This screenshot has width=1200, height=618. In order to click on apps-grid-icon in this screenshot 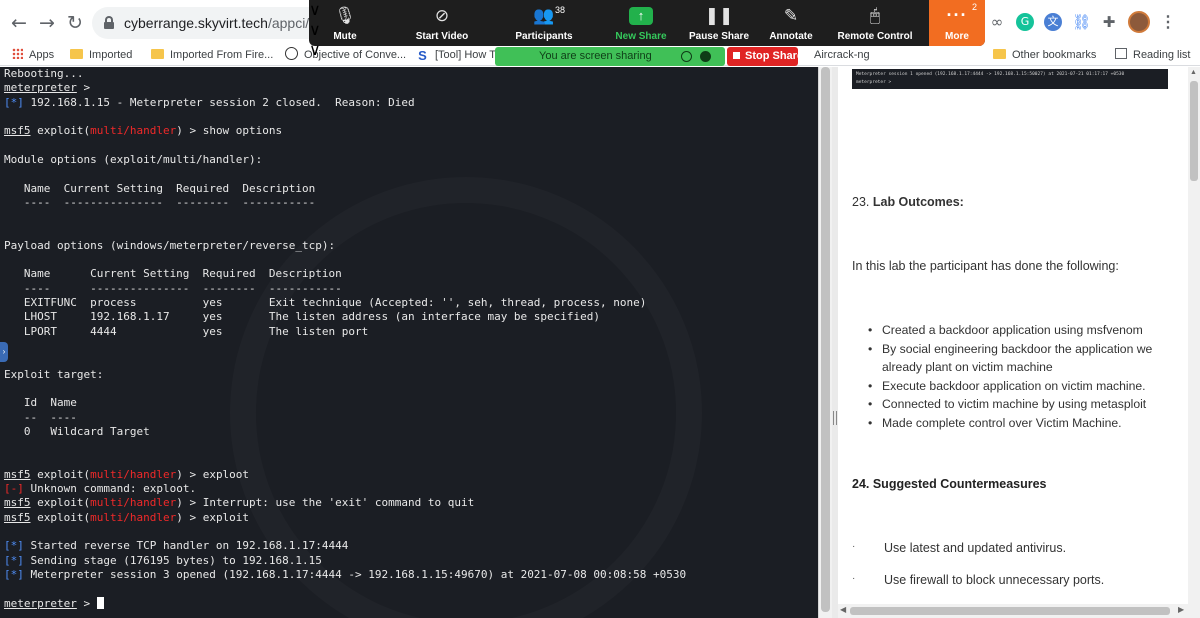, I will do `click(17, 53)`.